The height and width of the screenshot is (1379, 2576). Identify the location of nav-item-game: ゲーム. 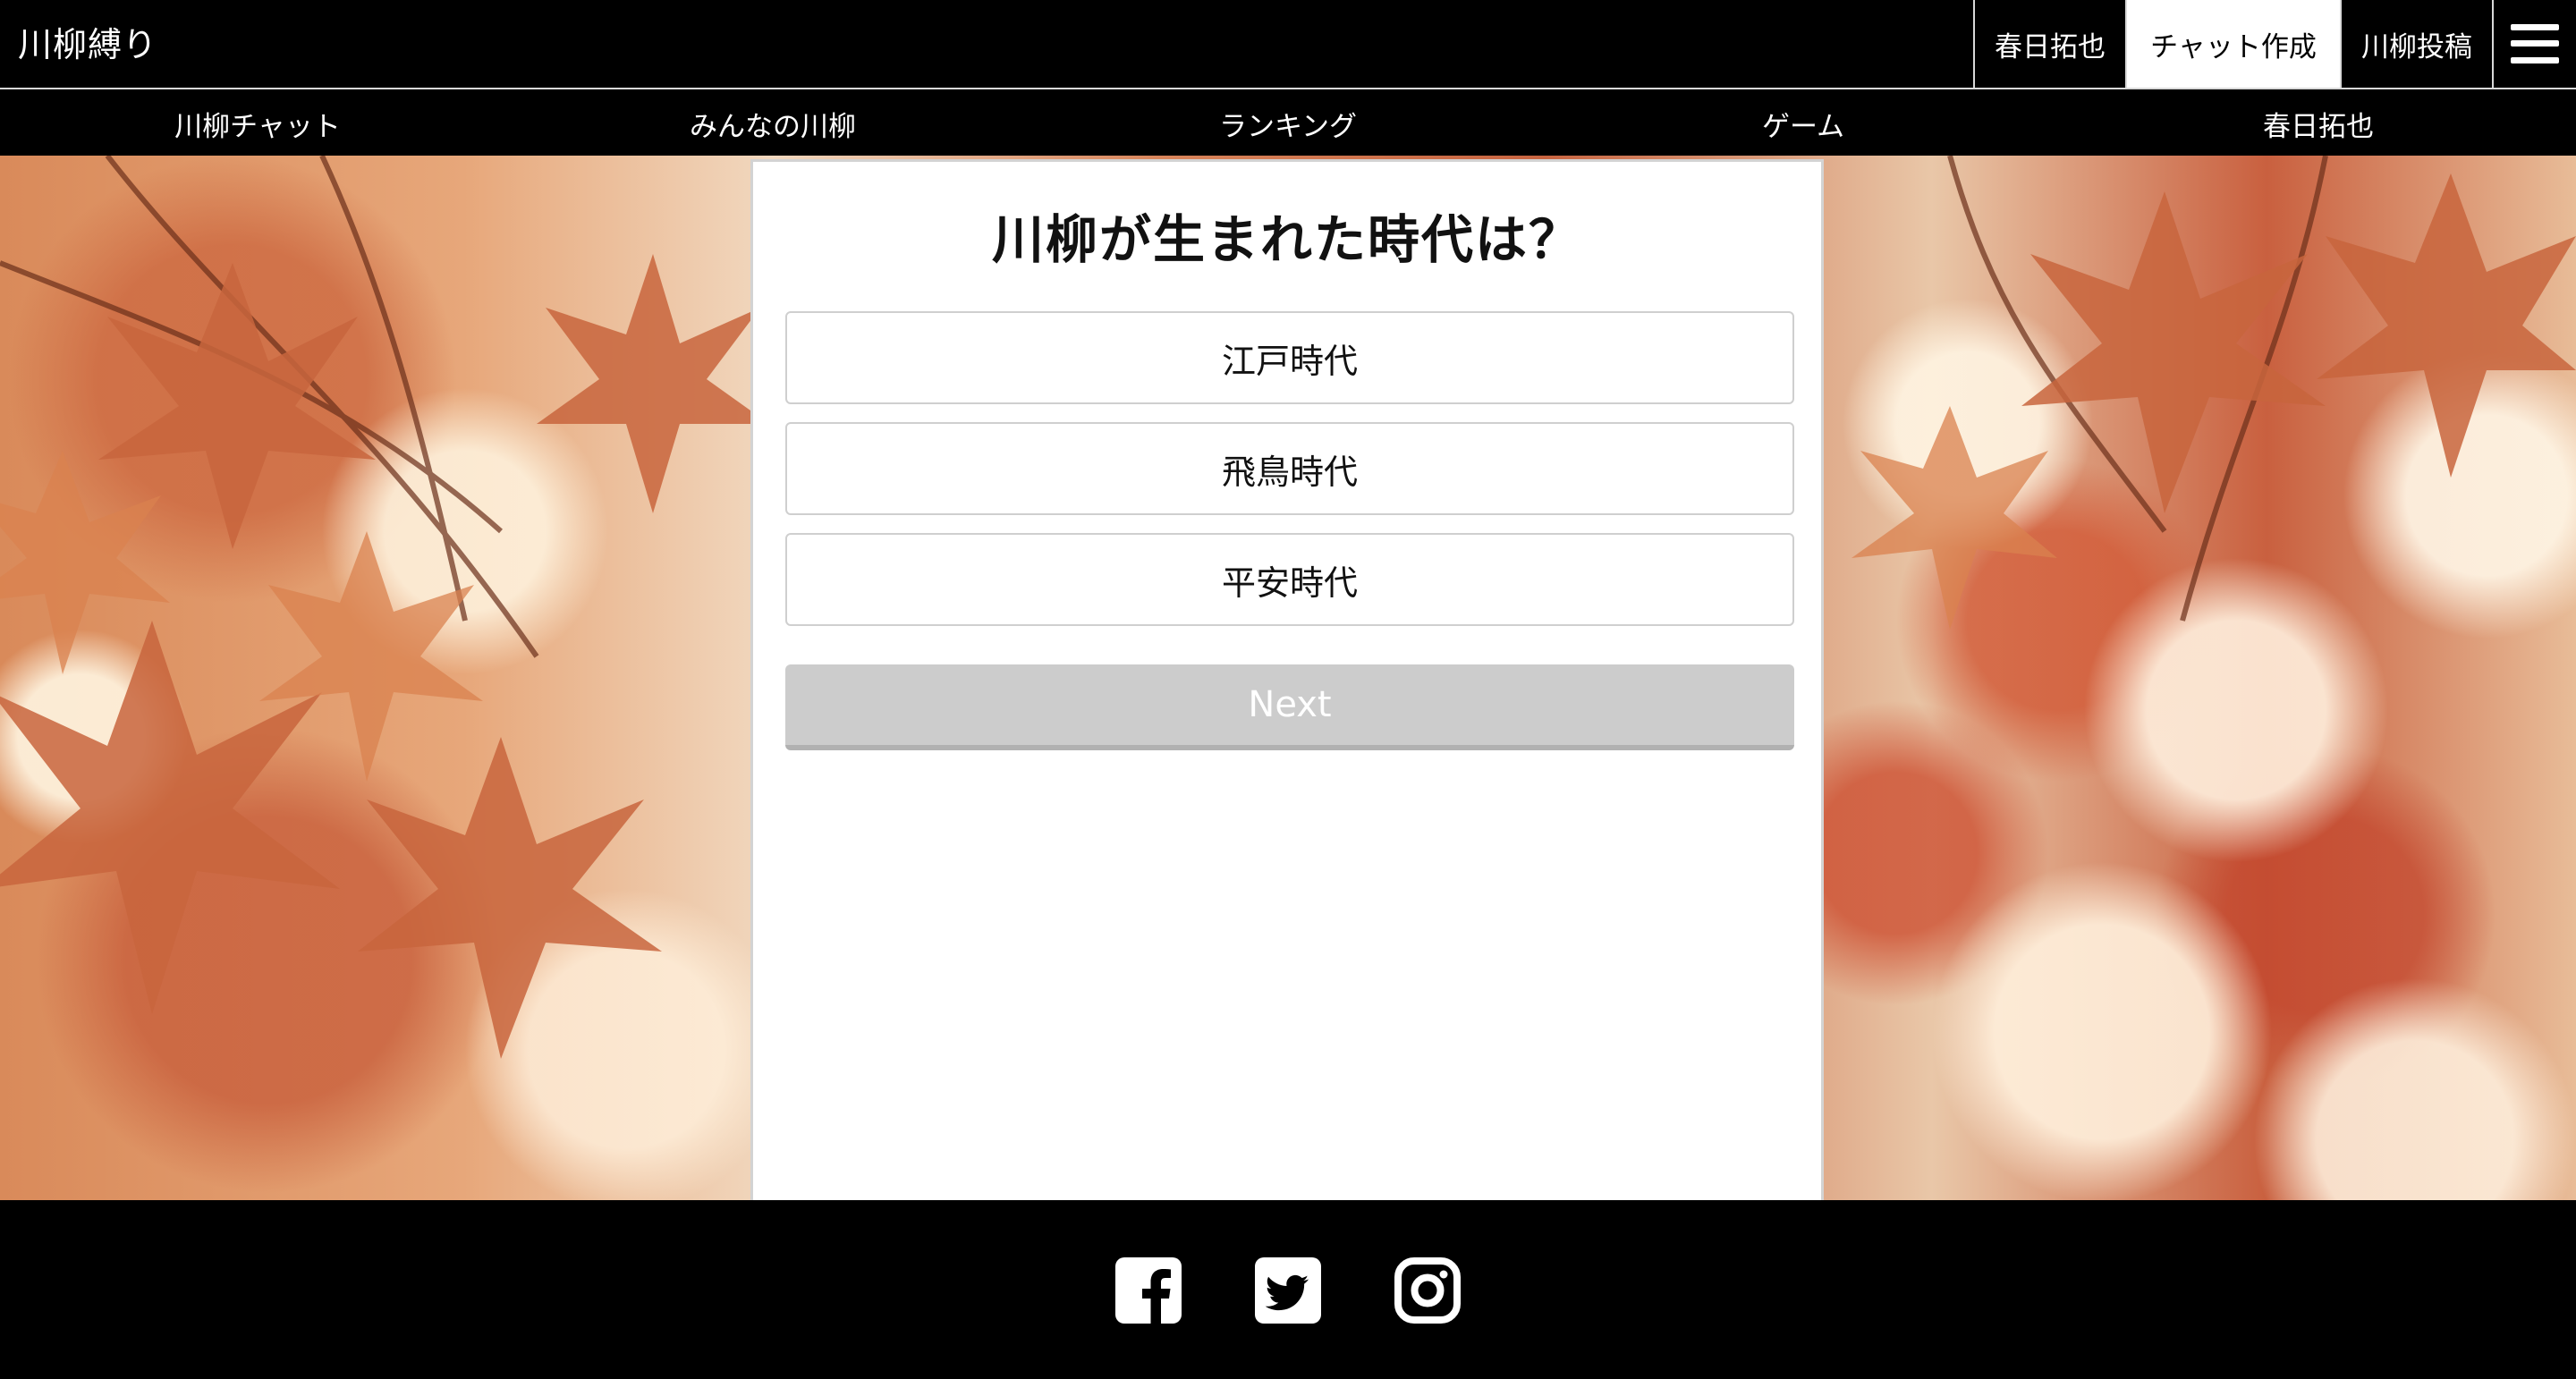
(1803, 123).